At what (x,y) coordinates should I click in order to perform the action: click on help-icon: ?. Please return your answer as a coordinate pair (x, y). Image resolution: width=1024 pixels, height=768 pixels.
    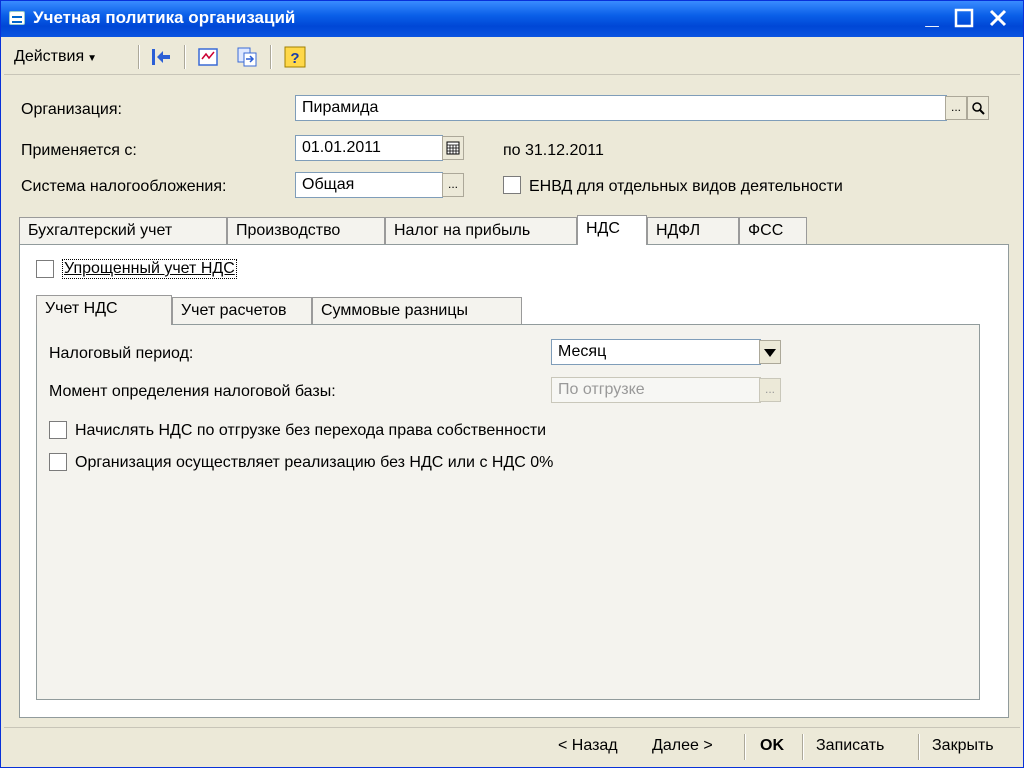
    Looking at the image, I should click on (295, 57).